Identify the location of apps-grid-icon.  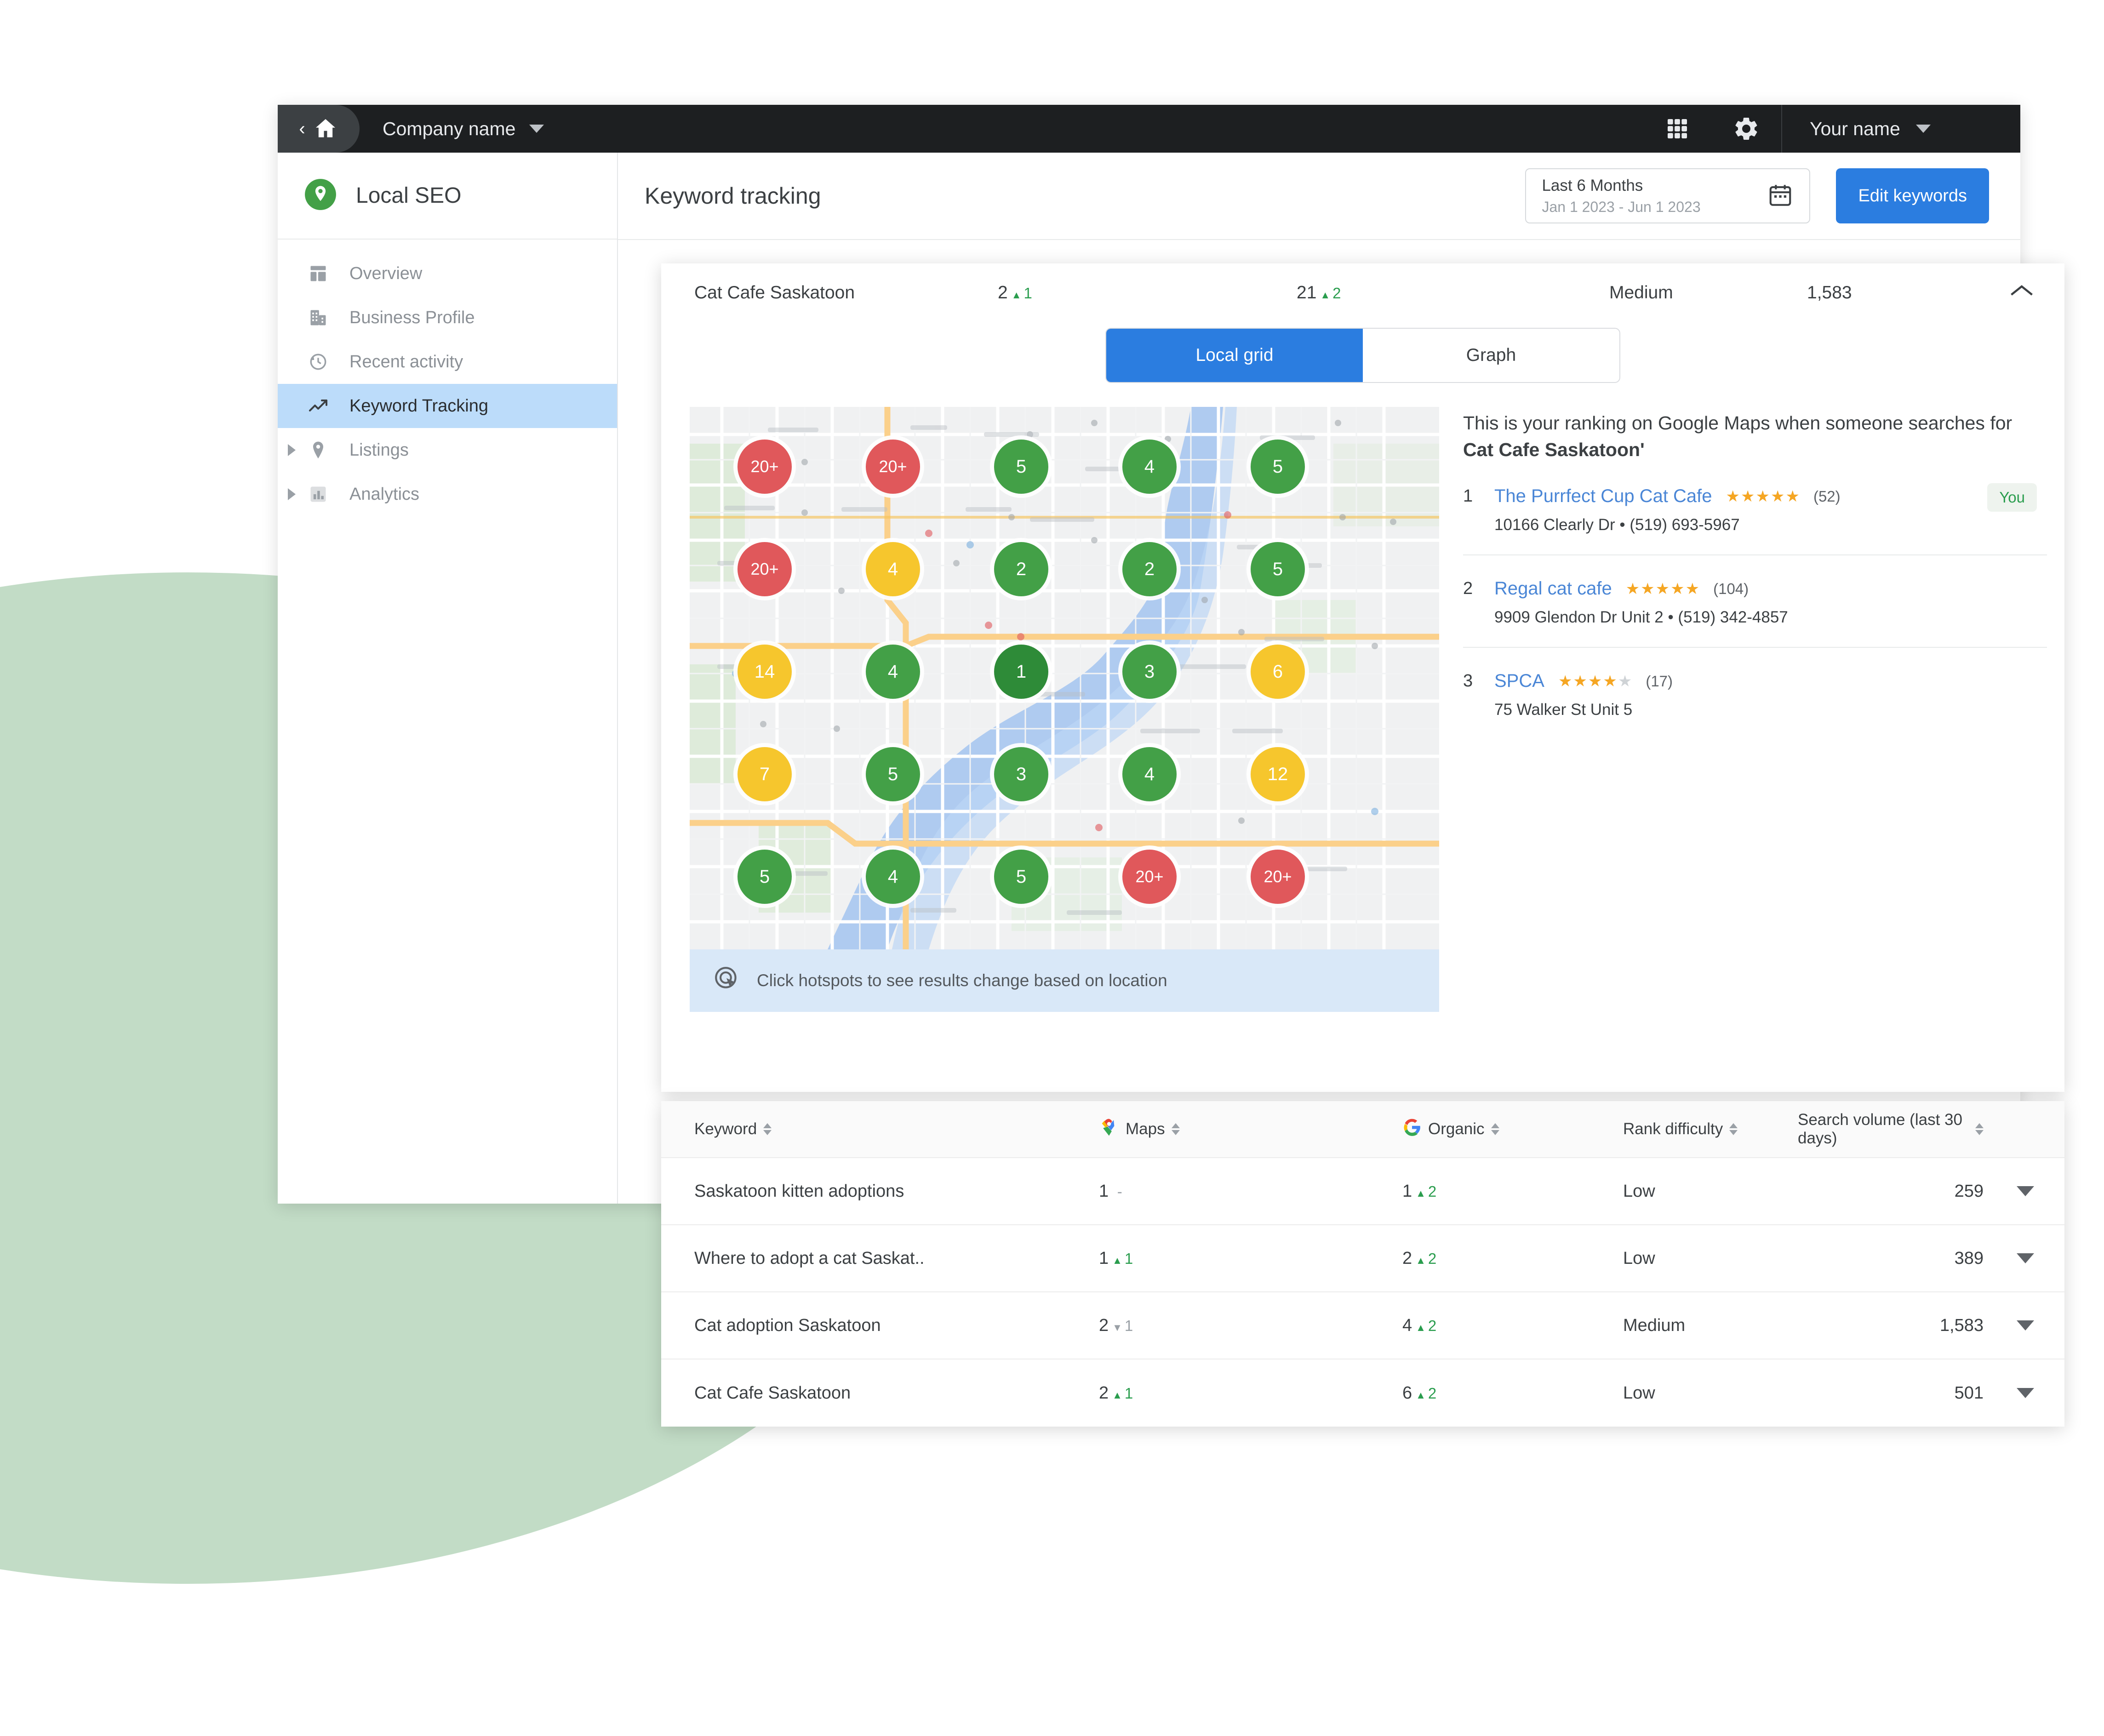
(1677, 129).